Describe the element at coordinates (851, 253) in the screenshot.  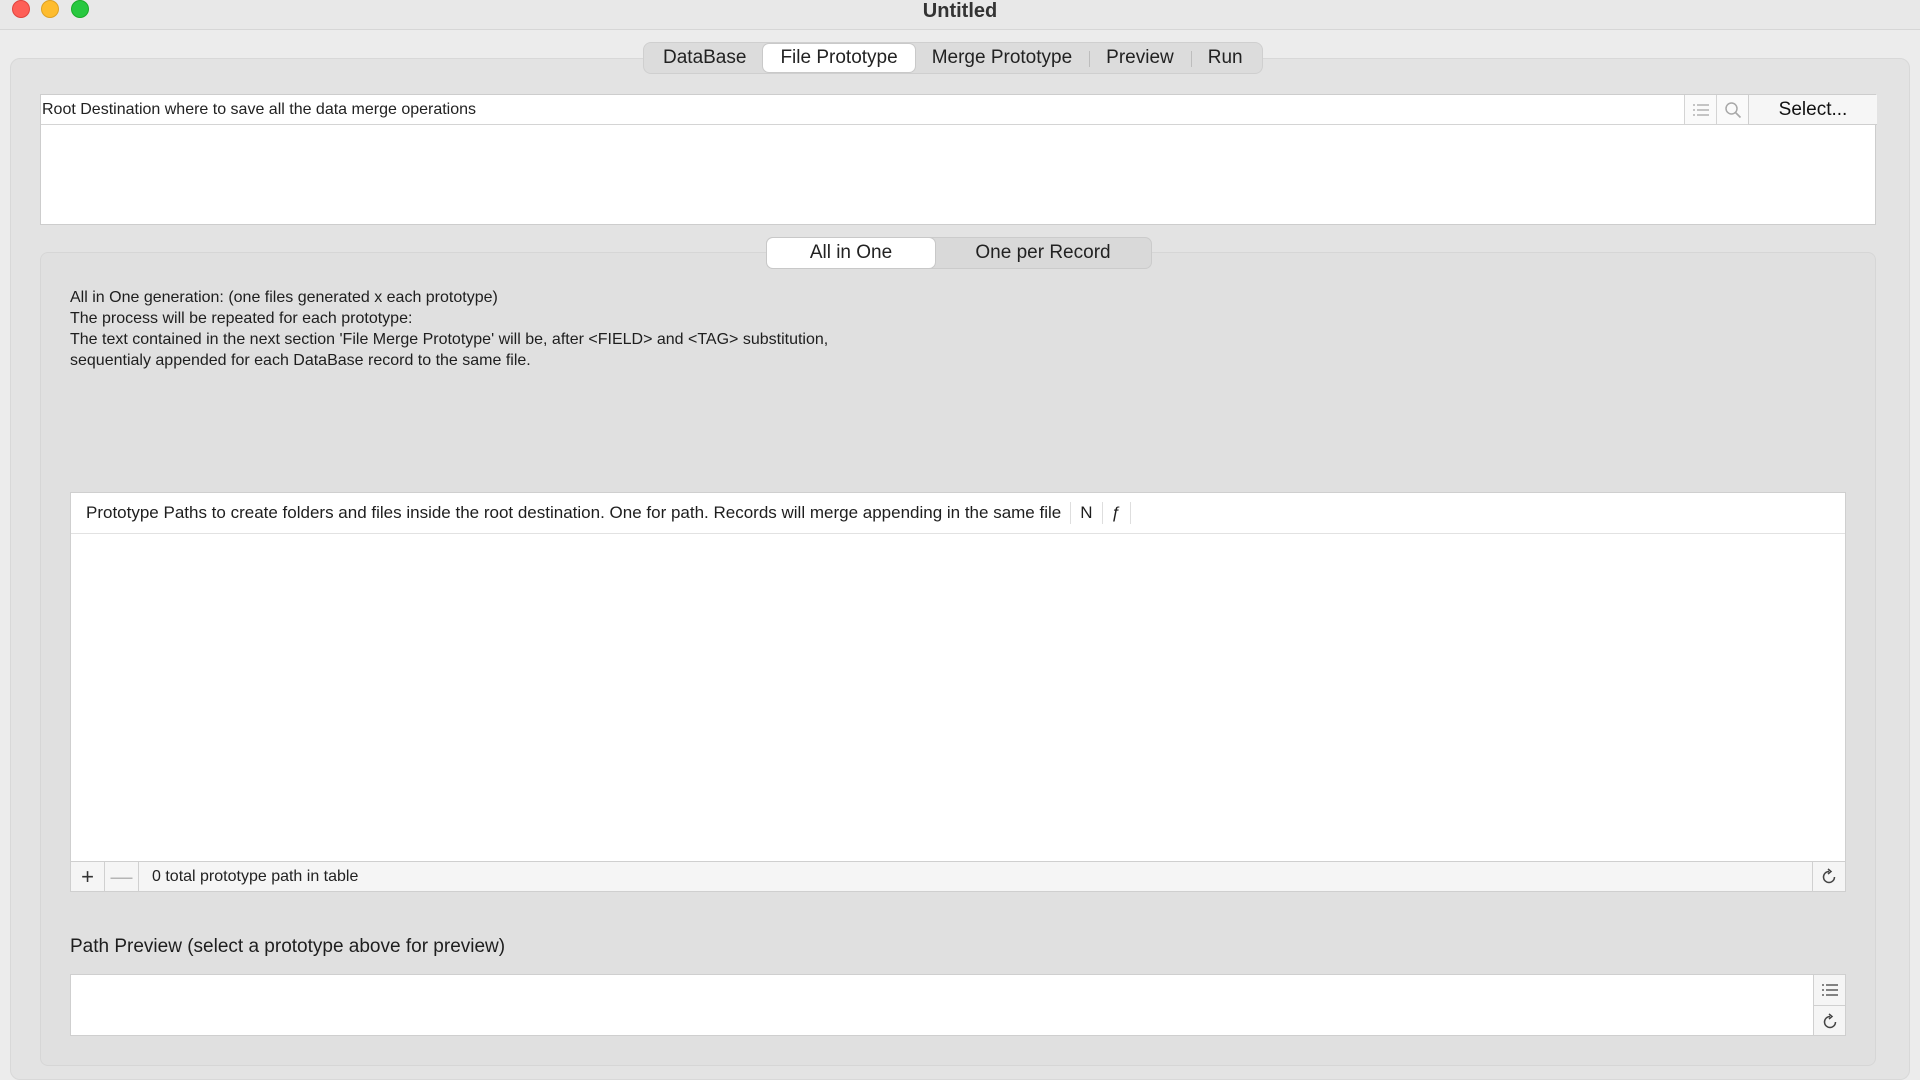
I see `mode-all-in-one: All in One` at that location.